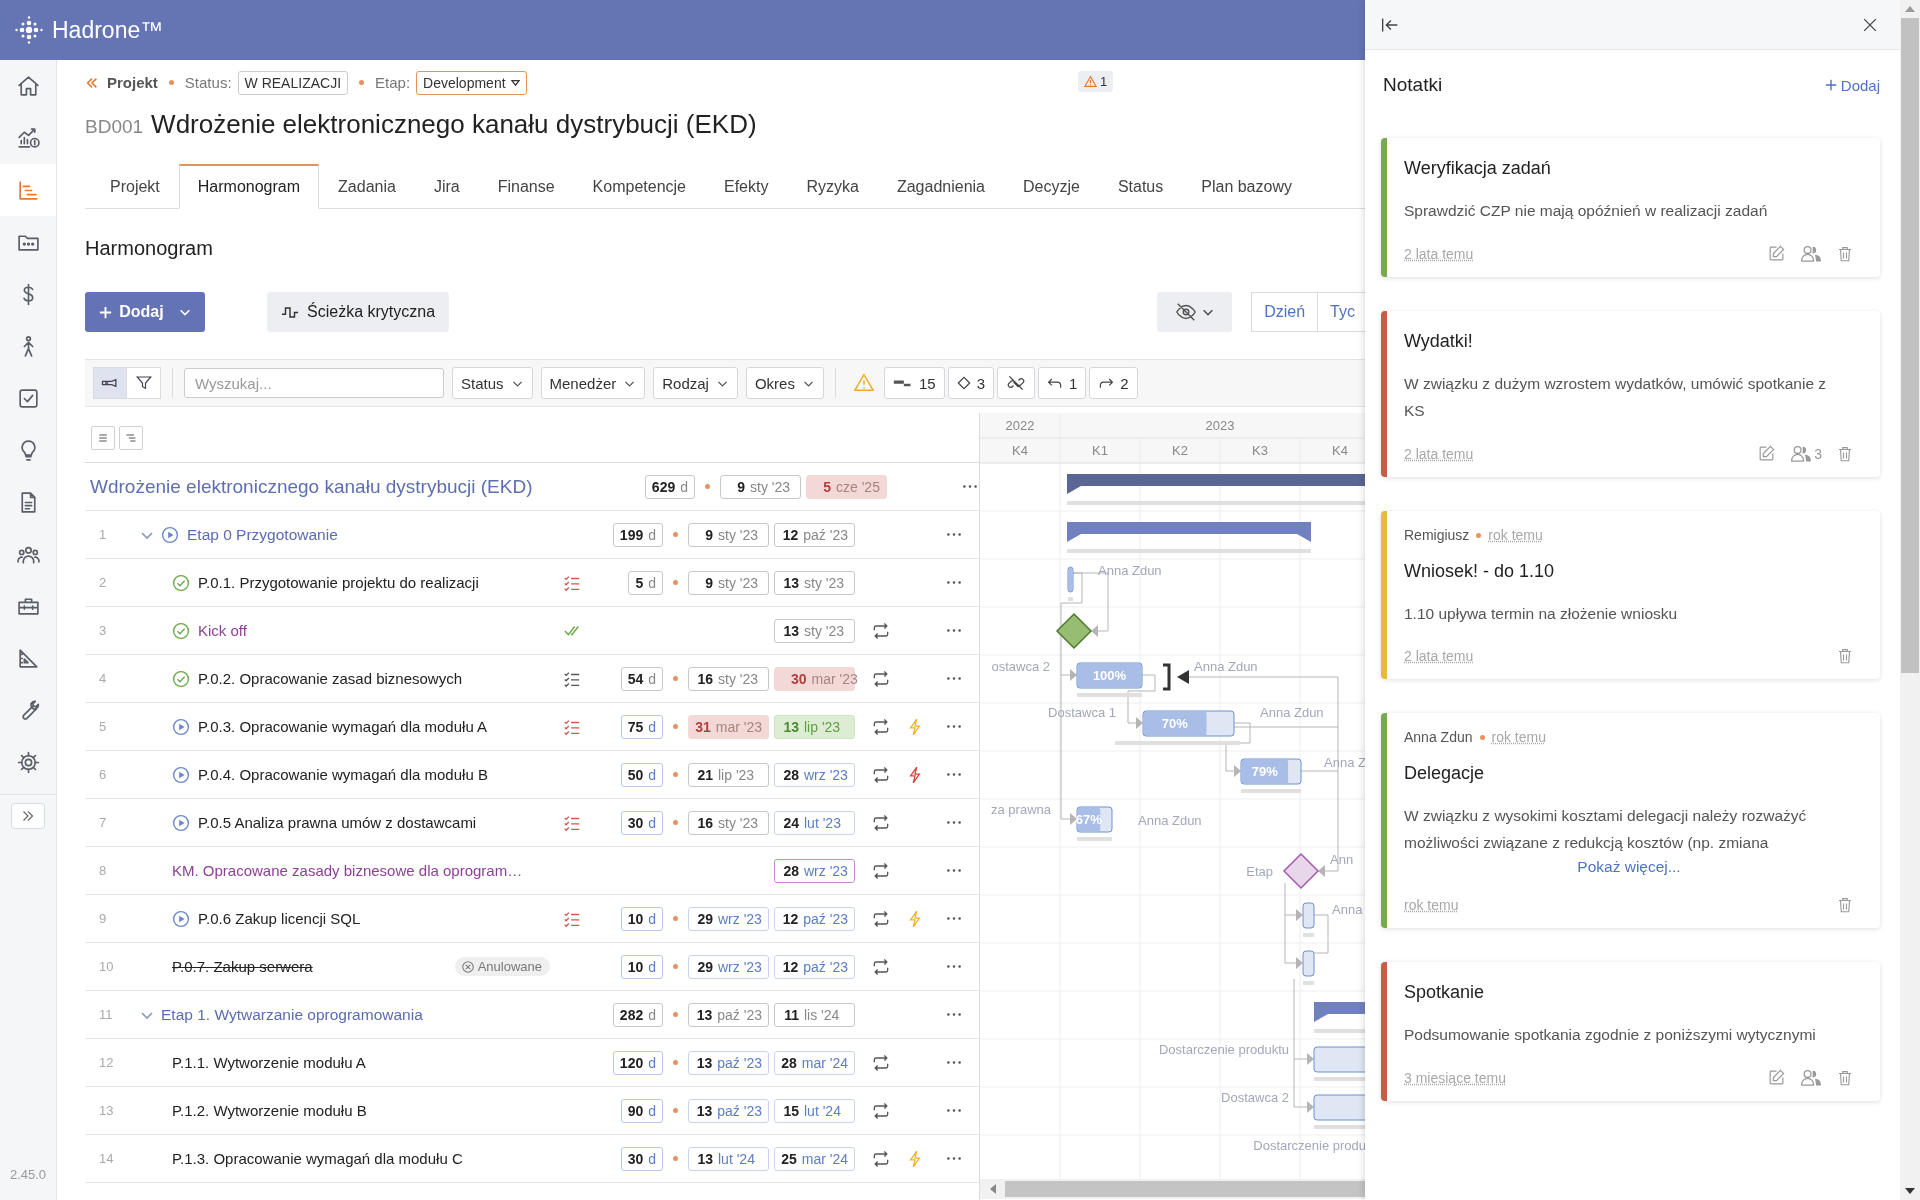 Image resolution: width=1920 pixels, height=1200 pixels. I want to click on task-name: P.1.2. Wytworzenie modułu B, so click(269, 1110).